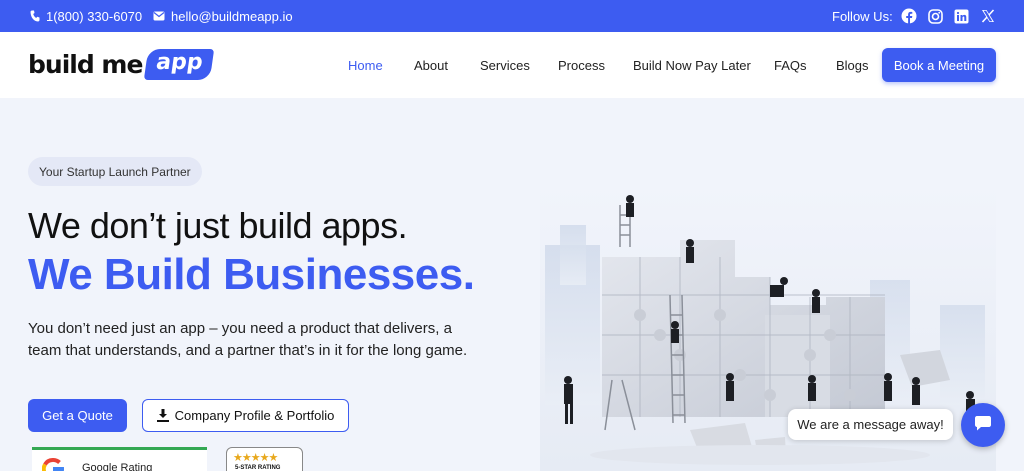  Describe the element at coordinates (251, 274) in the screenshot. I see `headline-line-2: We Build Businesses.` at that location.